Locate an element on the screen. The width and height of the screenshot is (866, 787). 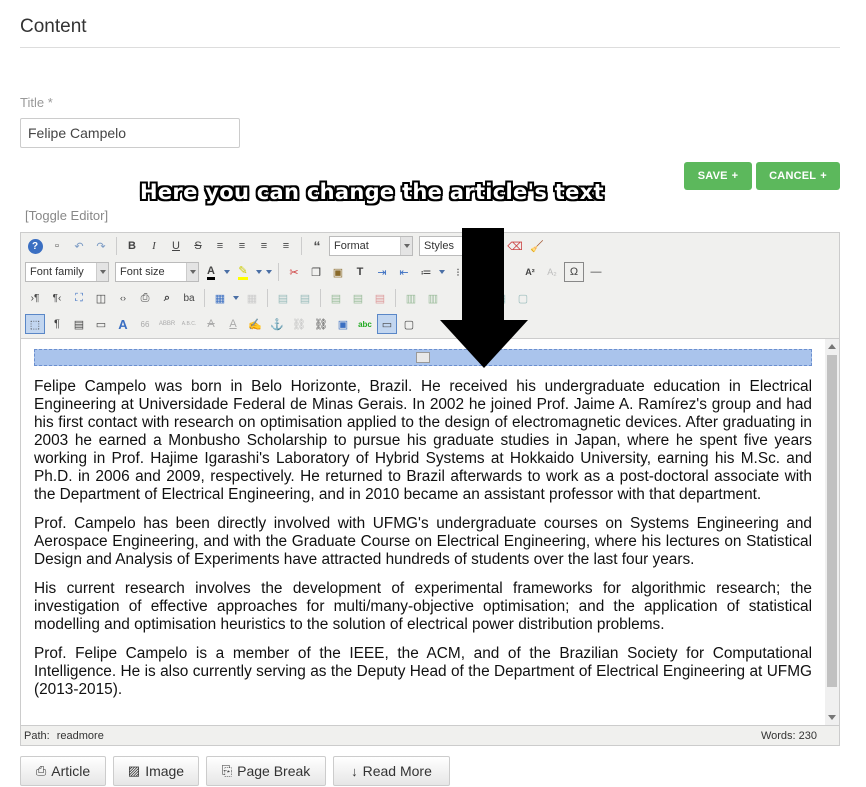
format-select: Format is located at coordinates (371, 246).